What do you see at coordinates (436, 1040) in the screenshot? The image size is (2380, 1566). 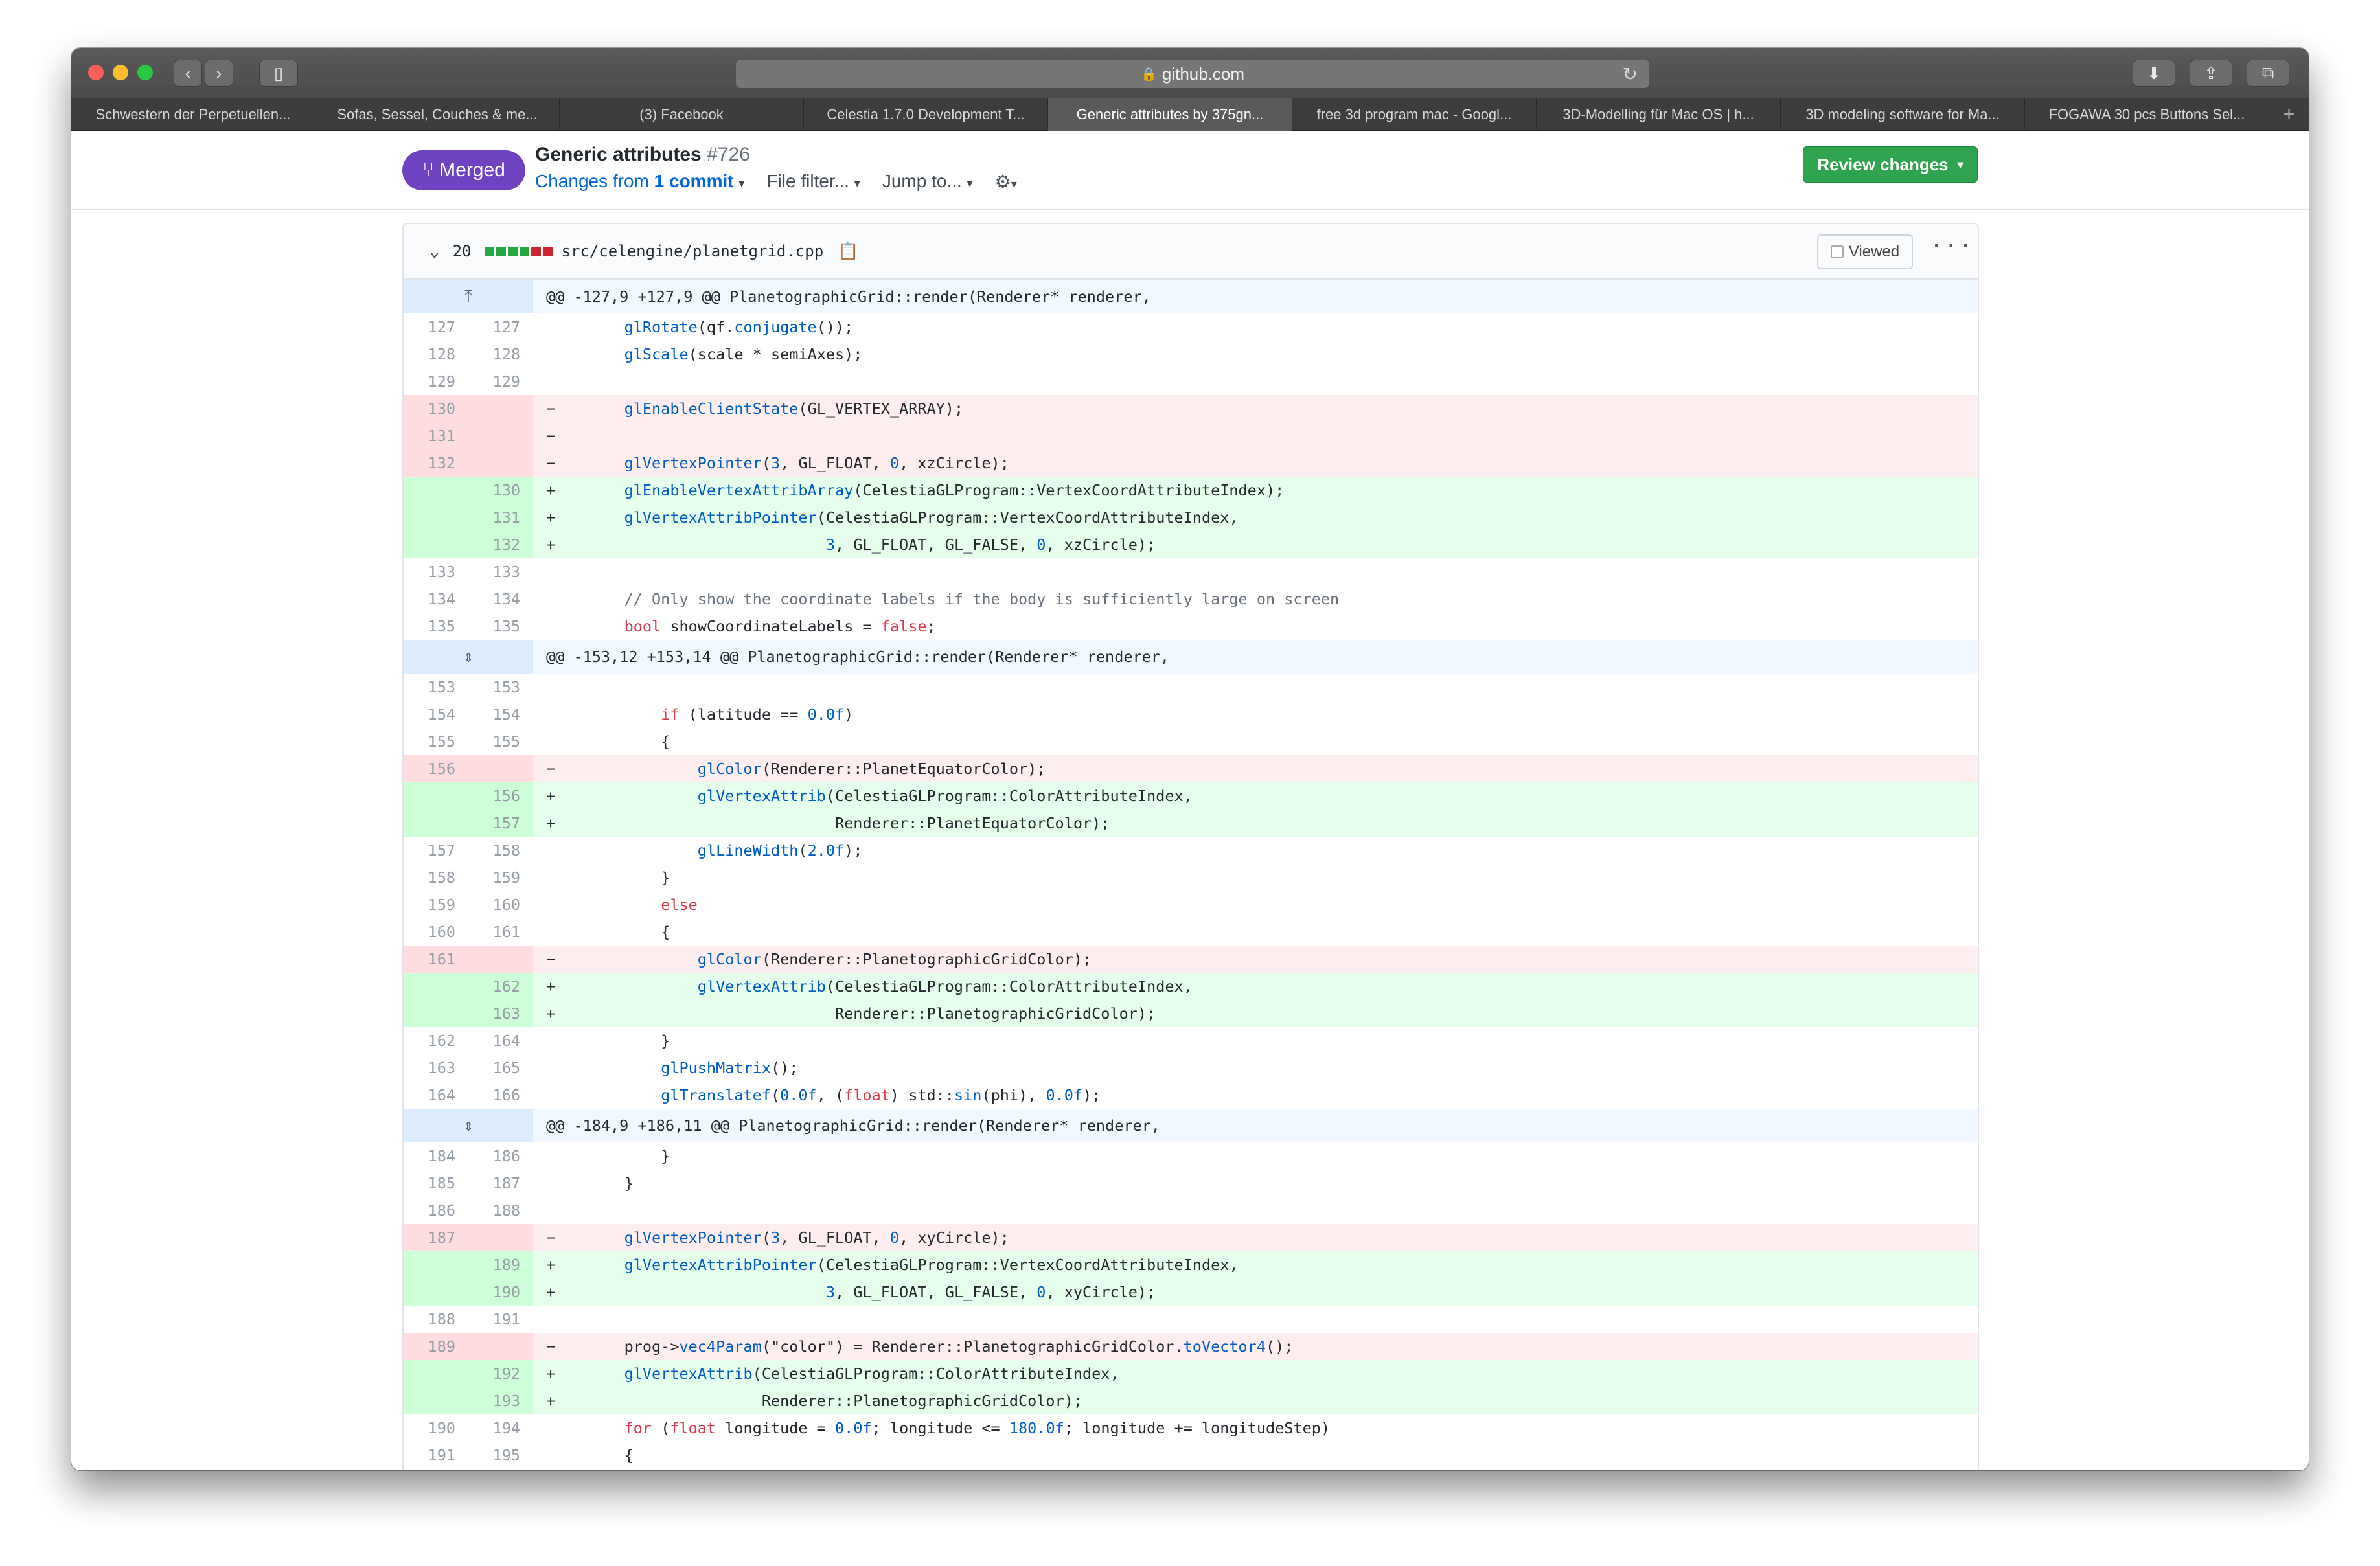 I see `old-line-number: 162` at bounding box center [436, 1040].